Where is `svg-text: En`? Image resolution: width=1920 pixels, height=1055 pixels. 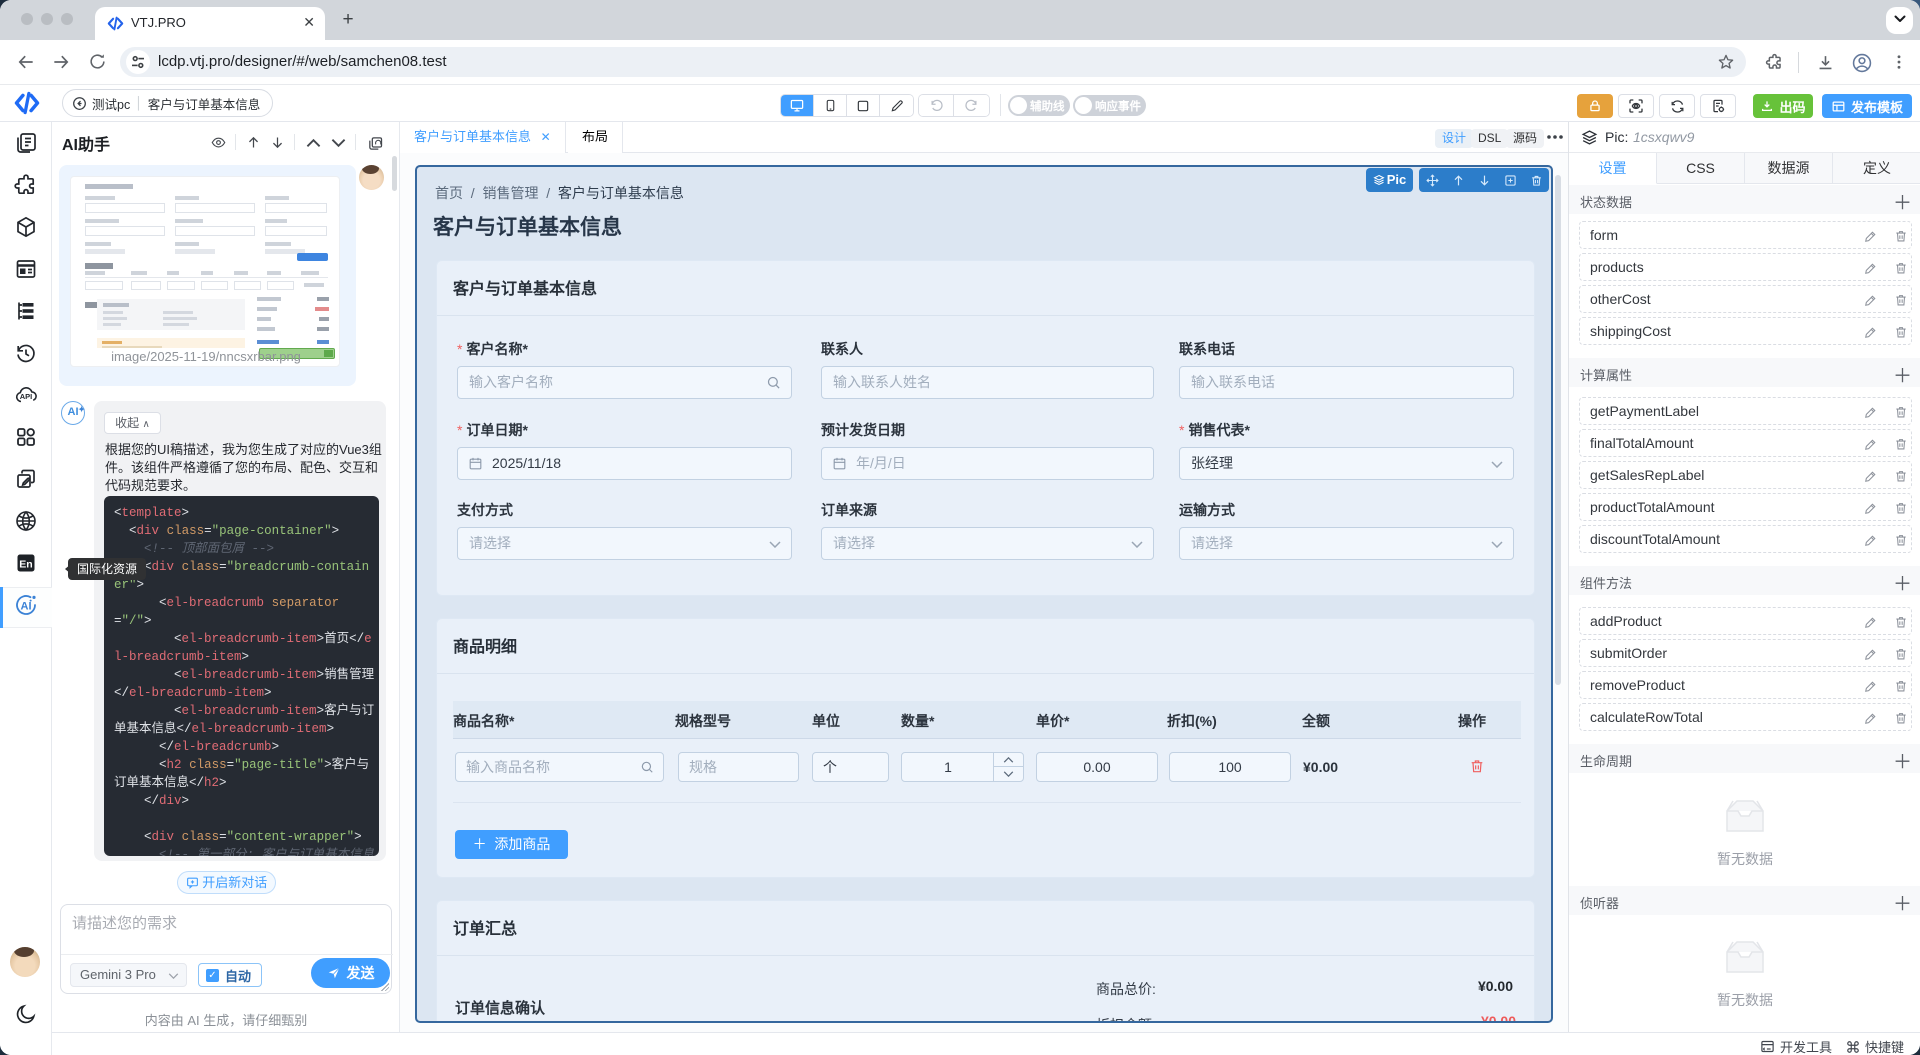 svg-text: En is located at coordinates (25, 564).